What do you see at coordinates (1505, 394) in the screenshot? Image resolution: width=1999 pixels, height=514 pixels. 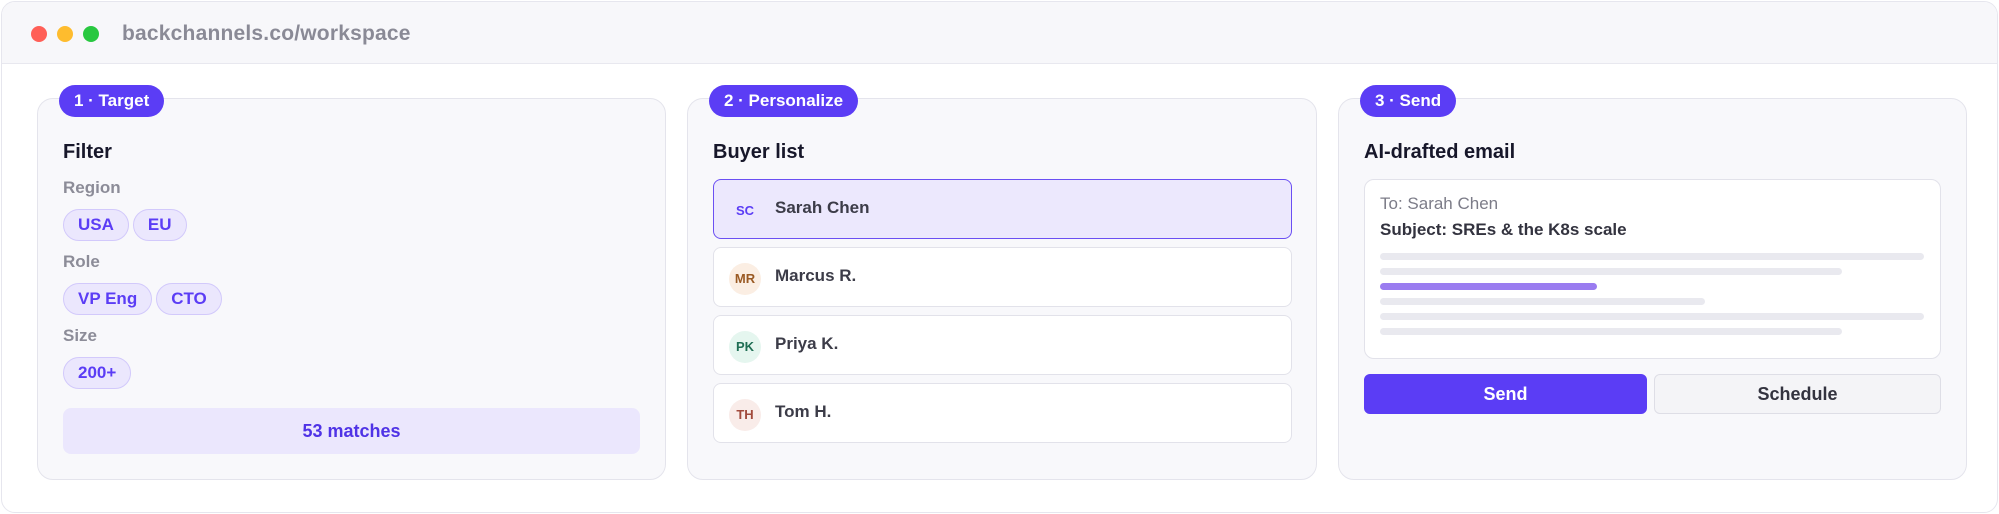 I see `send-button: Send` at bounding box center [1505, 394].